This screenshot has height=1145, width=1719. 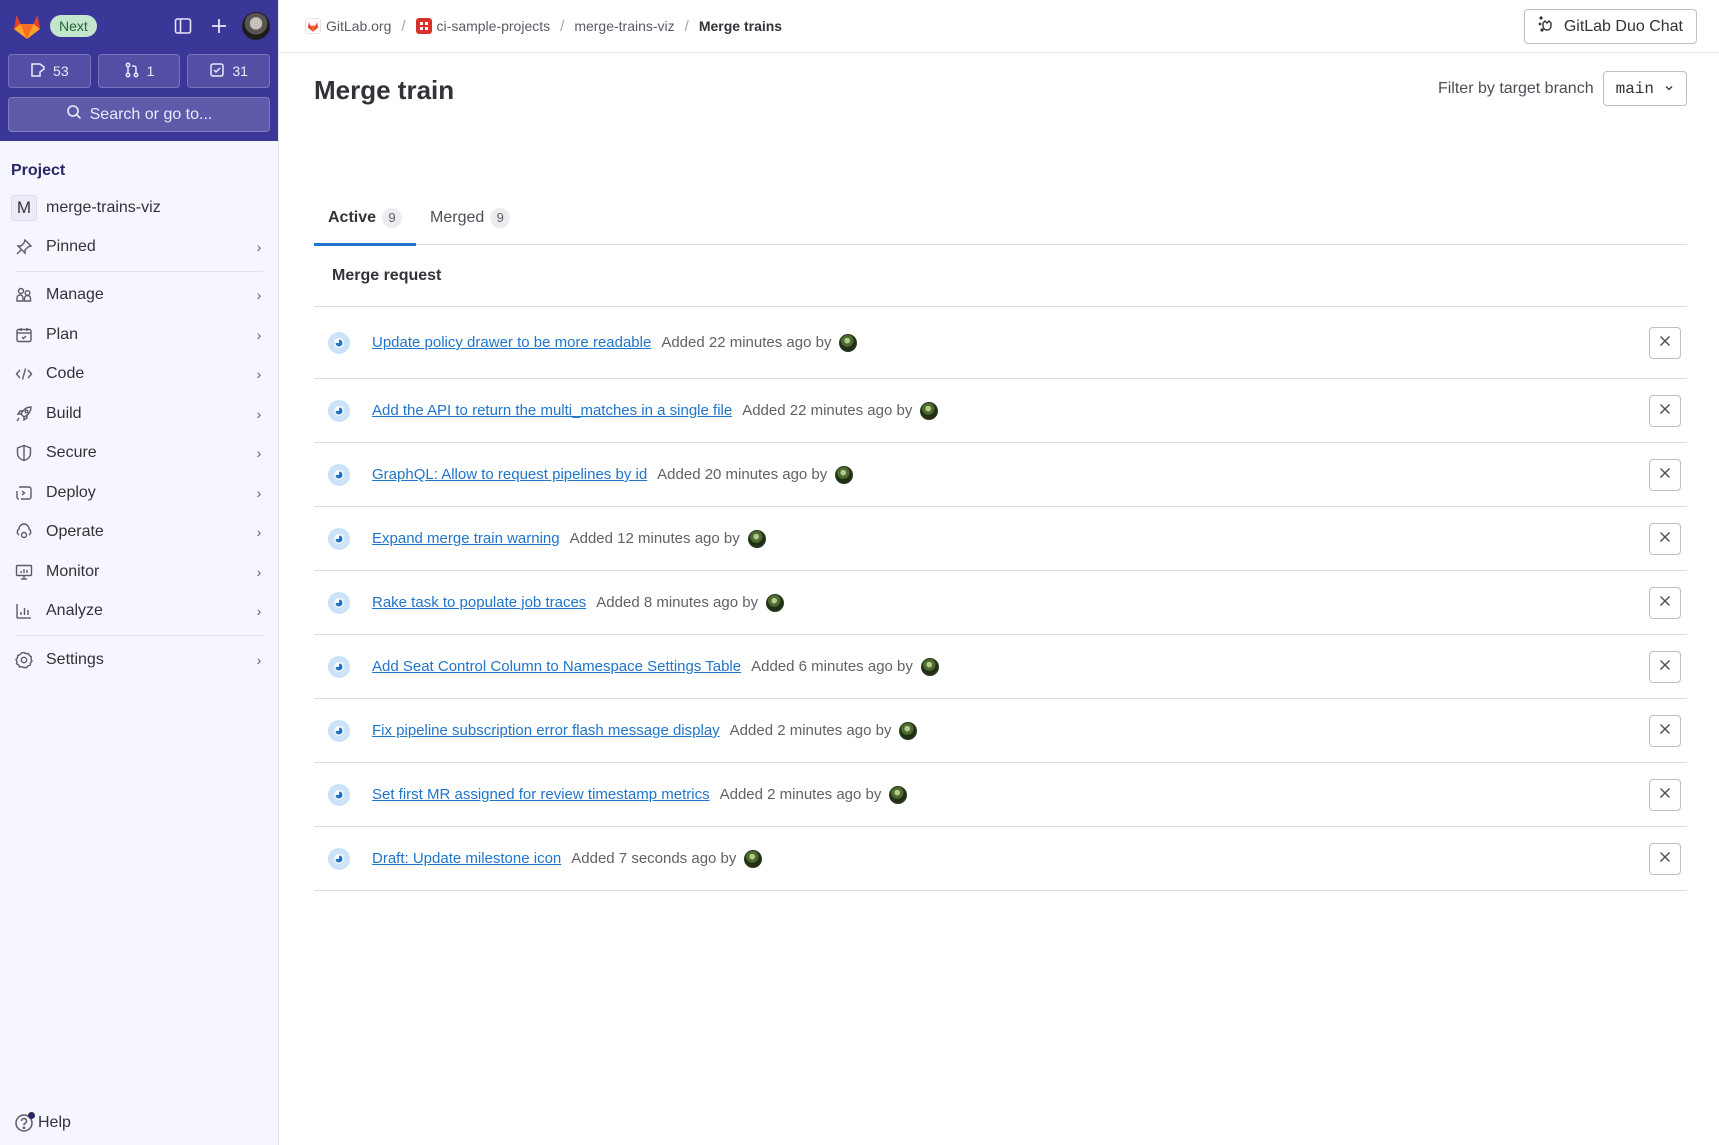 I want to click on duo-chat-button: GitLab Duo Chat, so click(x=1610, y=26).